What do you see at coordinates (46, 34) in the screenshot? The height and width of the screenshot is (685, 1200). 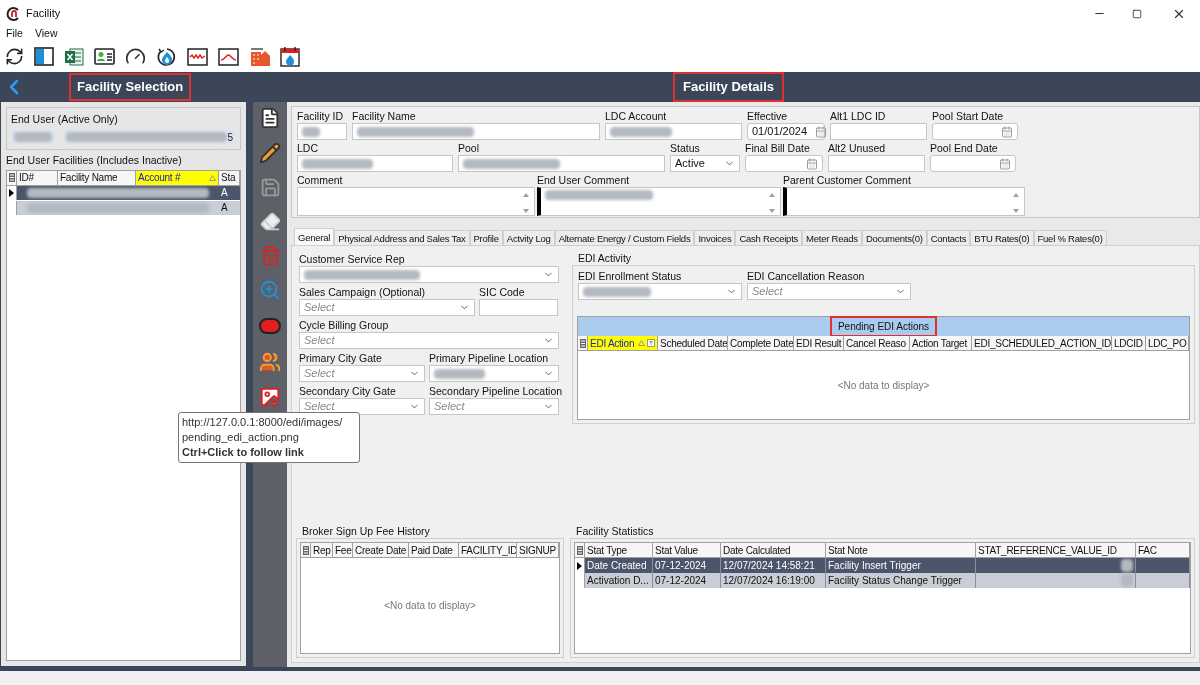 I see `menu-item: View` at bounding box center [46, 34].